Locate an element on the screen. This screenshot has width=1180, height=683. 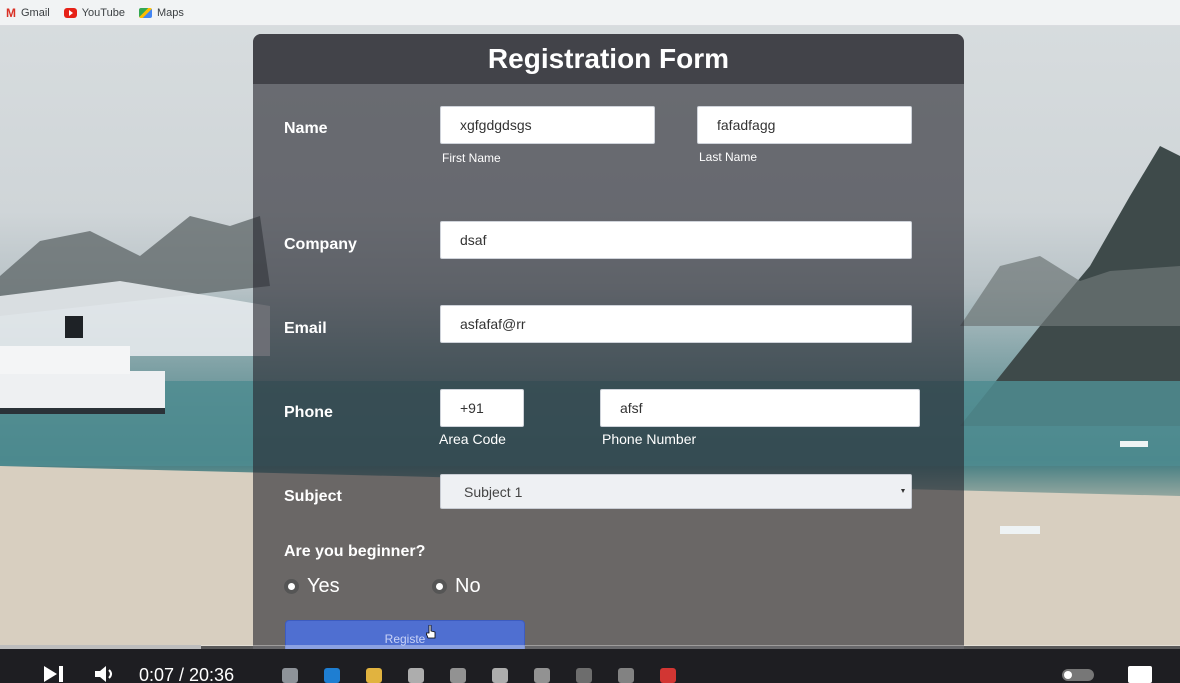
volume-icon is located at coordinates (106, 674).